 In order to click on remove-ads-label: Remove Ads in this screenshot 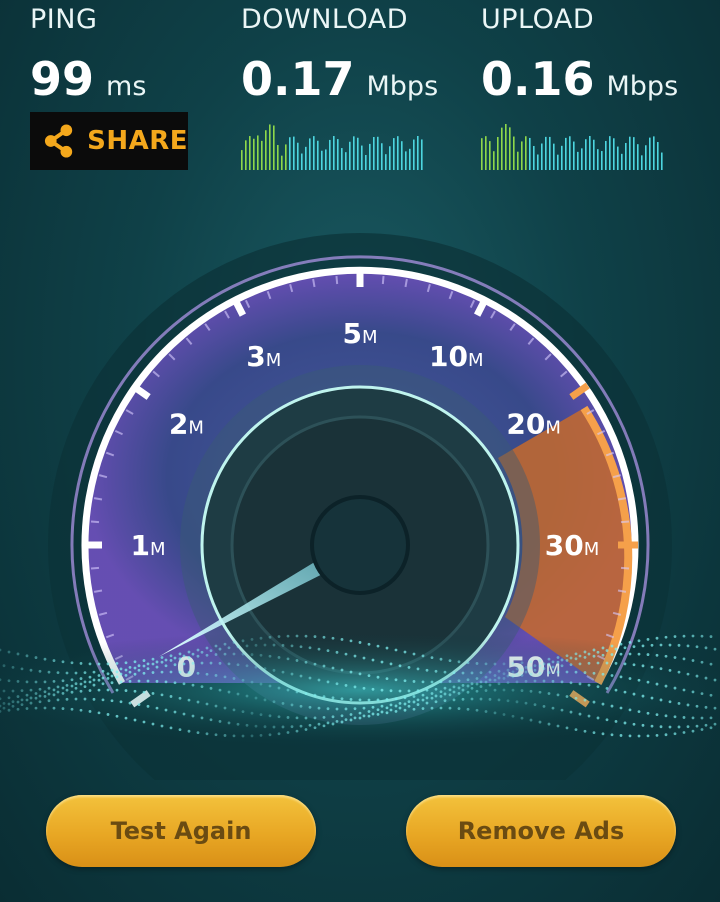, I will do `click(541, 831)`.